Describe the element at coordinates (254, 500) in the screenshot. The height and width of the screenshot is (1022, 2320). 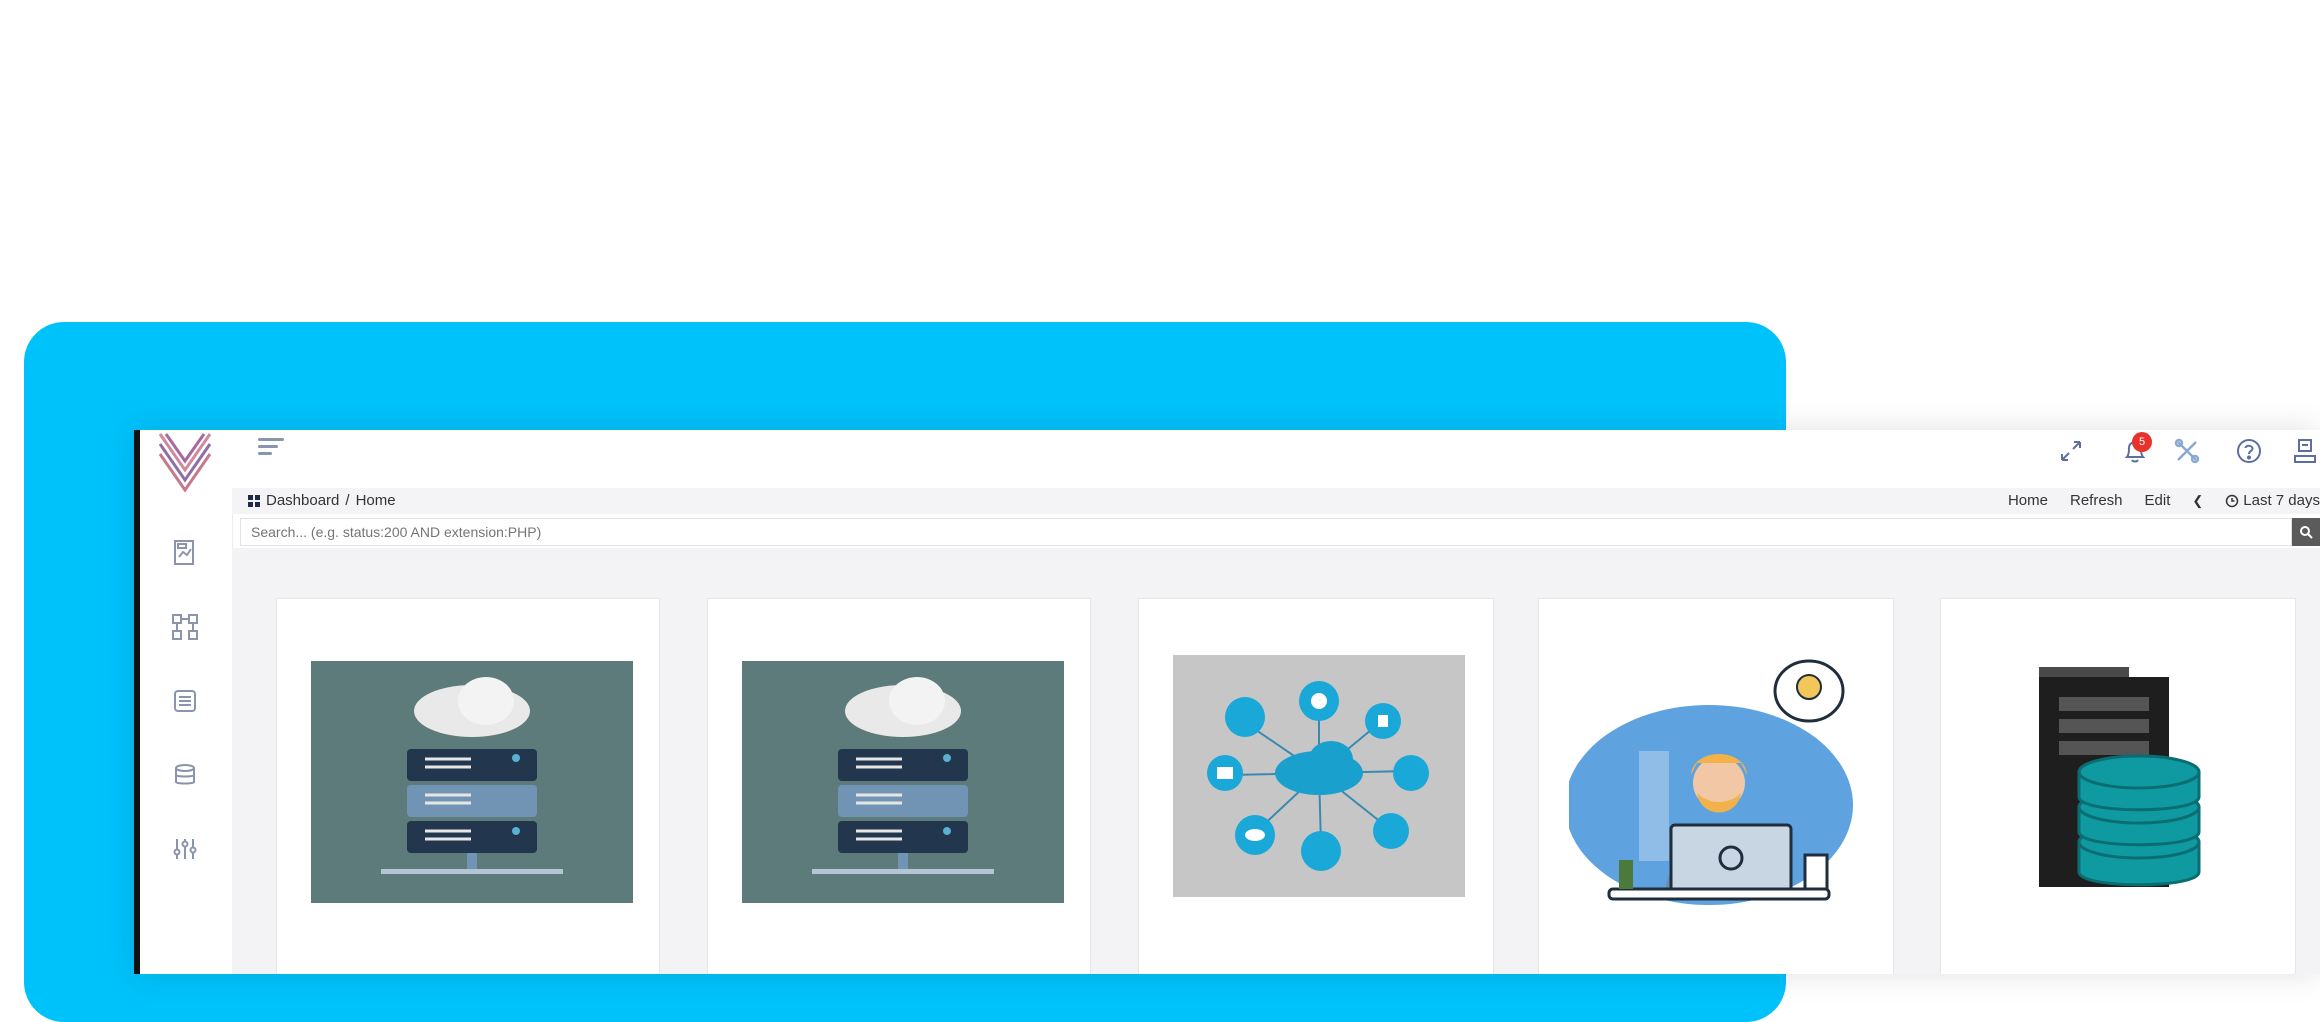
I see `dashboard-grid-icon` at that location.